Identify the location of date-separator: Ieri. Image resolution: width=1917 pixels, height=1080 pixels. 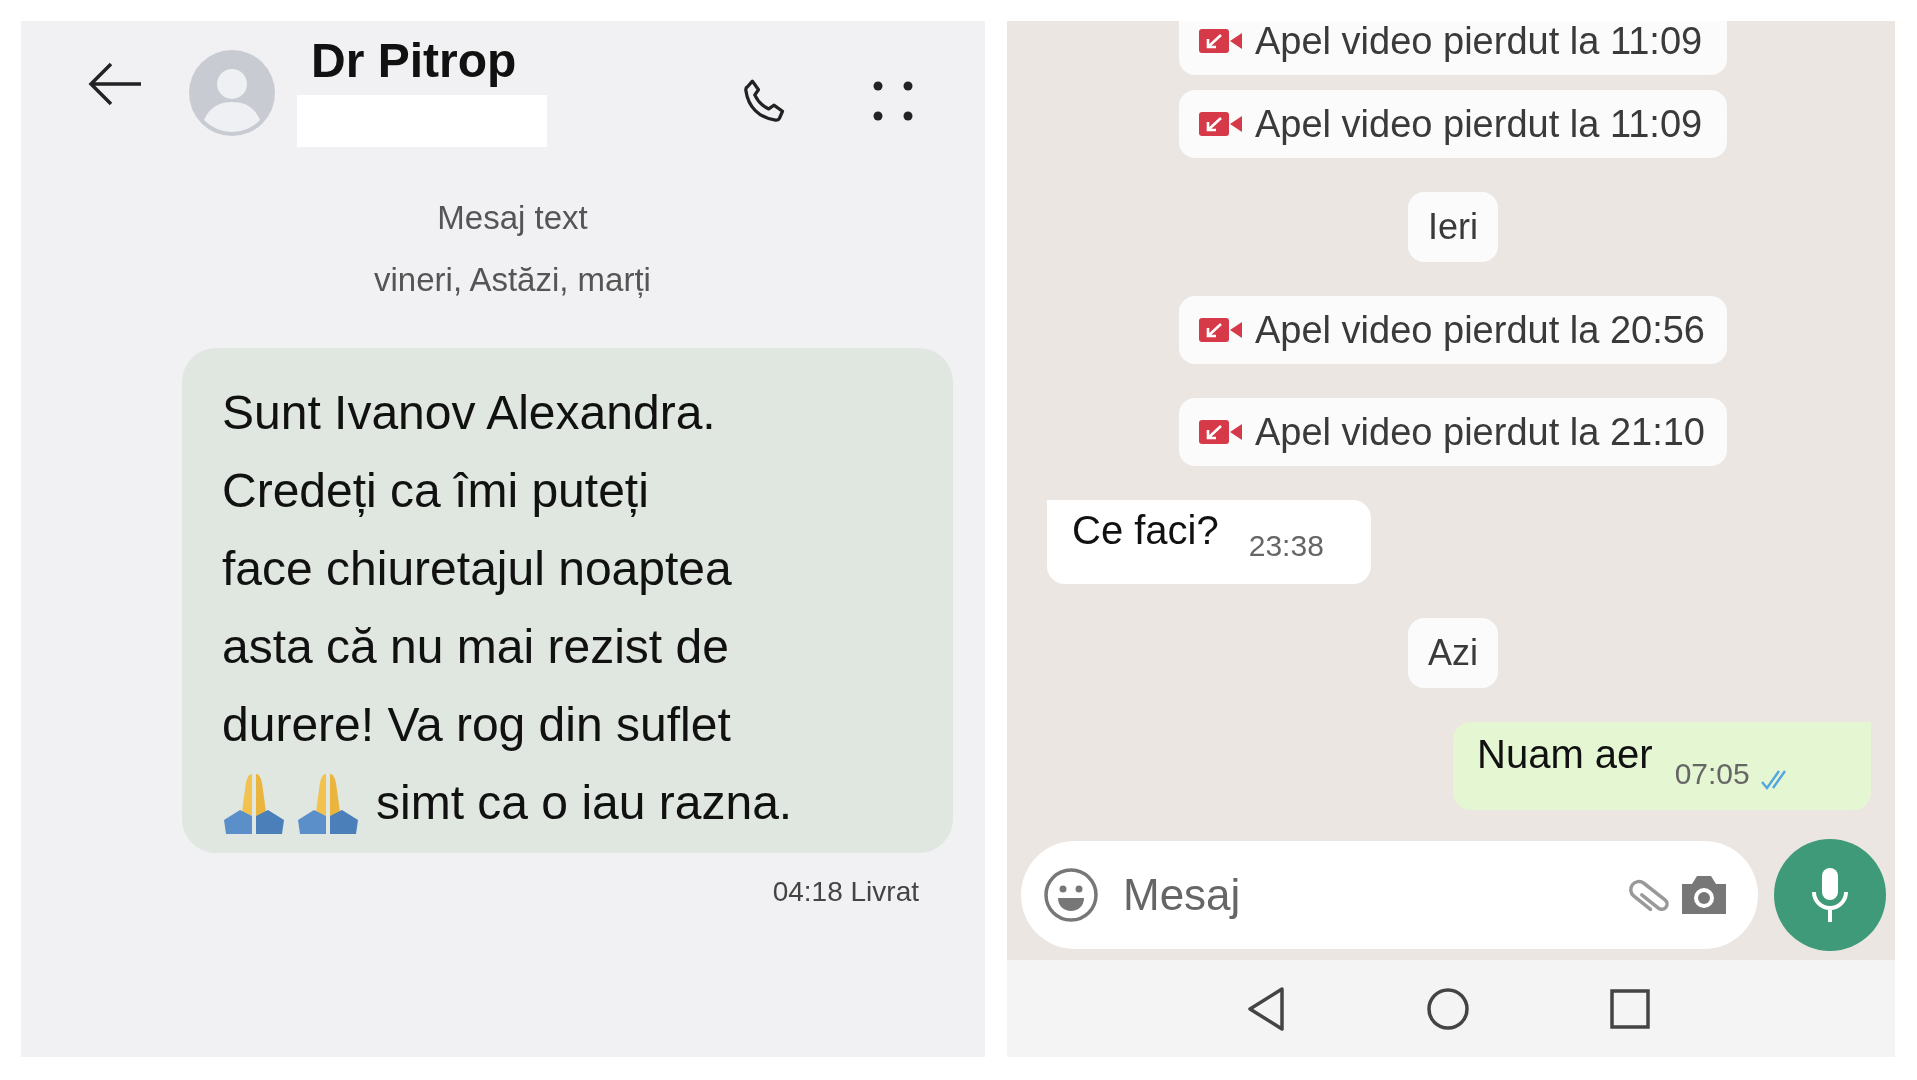
(1453, 227).